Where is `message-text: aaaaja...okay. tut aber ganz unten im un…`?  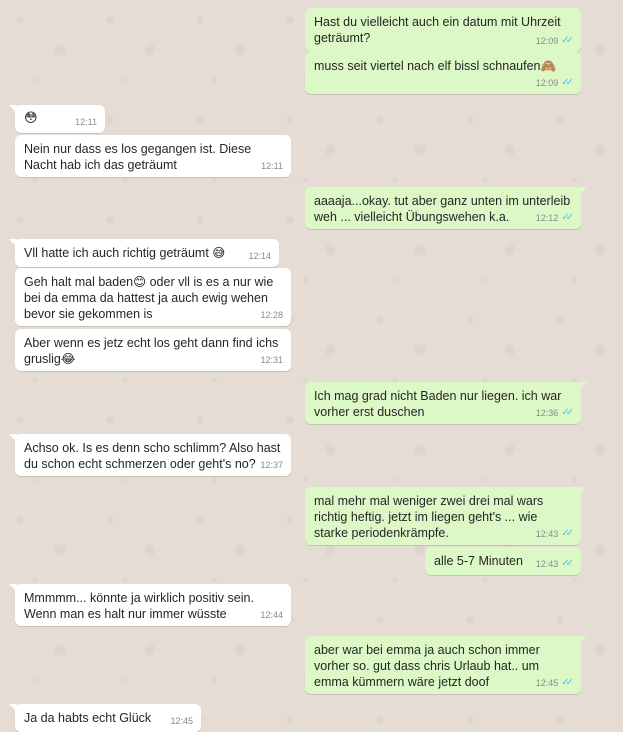
message-text: aaaaja...okay. tut aber ganz unten im un… is located at coordinates (442, 209).